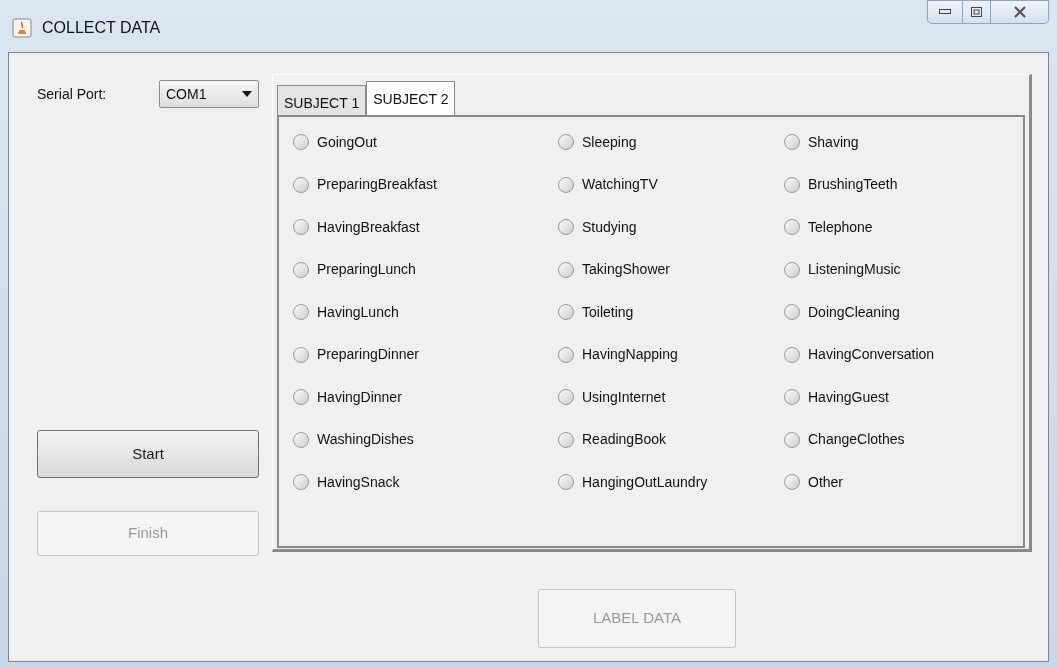 The height and width of the screenshot is (667, 1057). What do you see at coordinates (612, 439) in the screenshot?
I see `activity-radio: ReadingBook` at bounding box center [612, 439].